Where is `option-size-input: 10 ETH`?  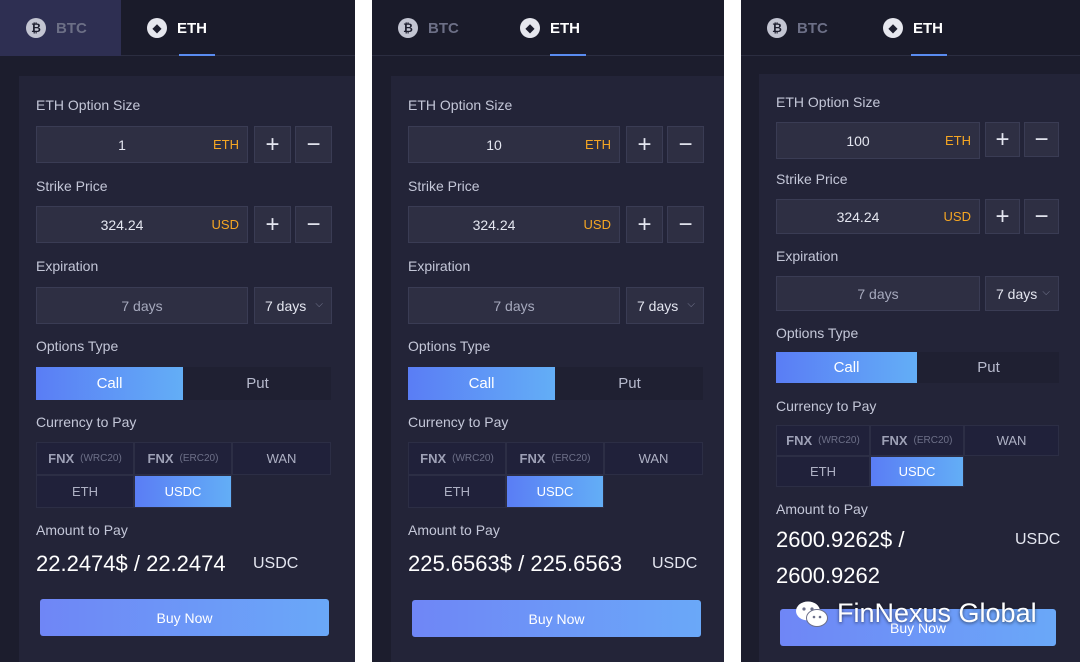 option-size-input: 10 ETH is located at coordinates (514, 144).